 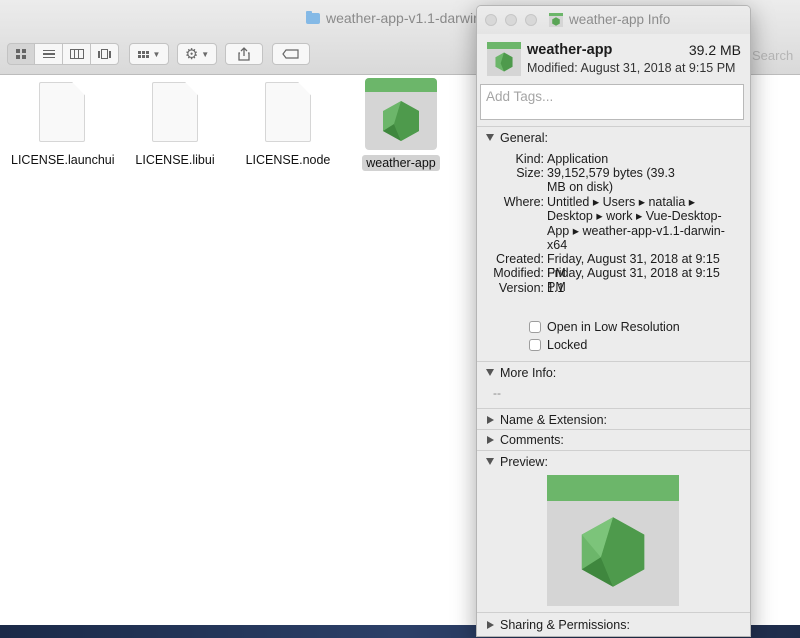 What do you see at coordinates (521, 288) in the screenshot?
I see `version-label: Version:` at bounding box center [521, 288].